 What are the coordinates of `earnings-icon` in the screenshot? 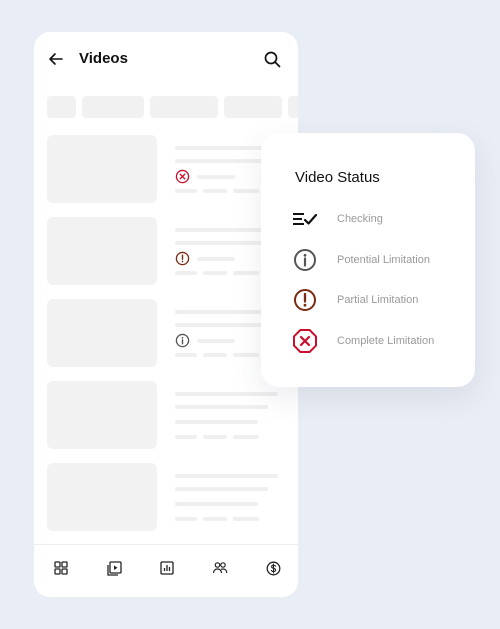 It's located at (273, 568).